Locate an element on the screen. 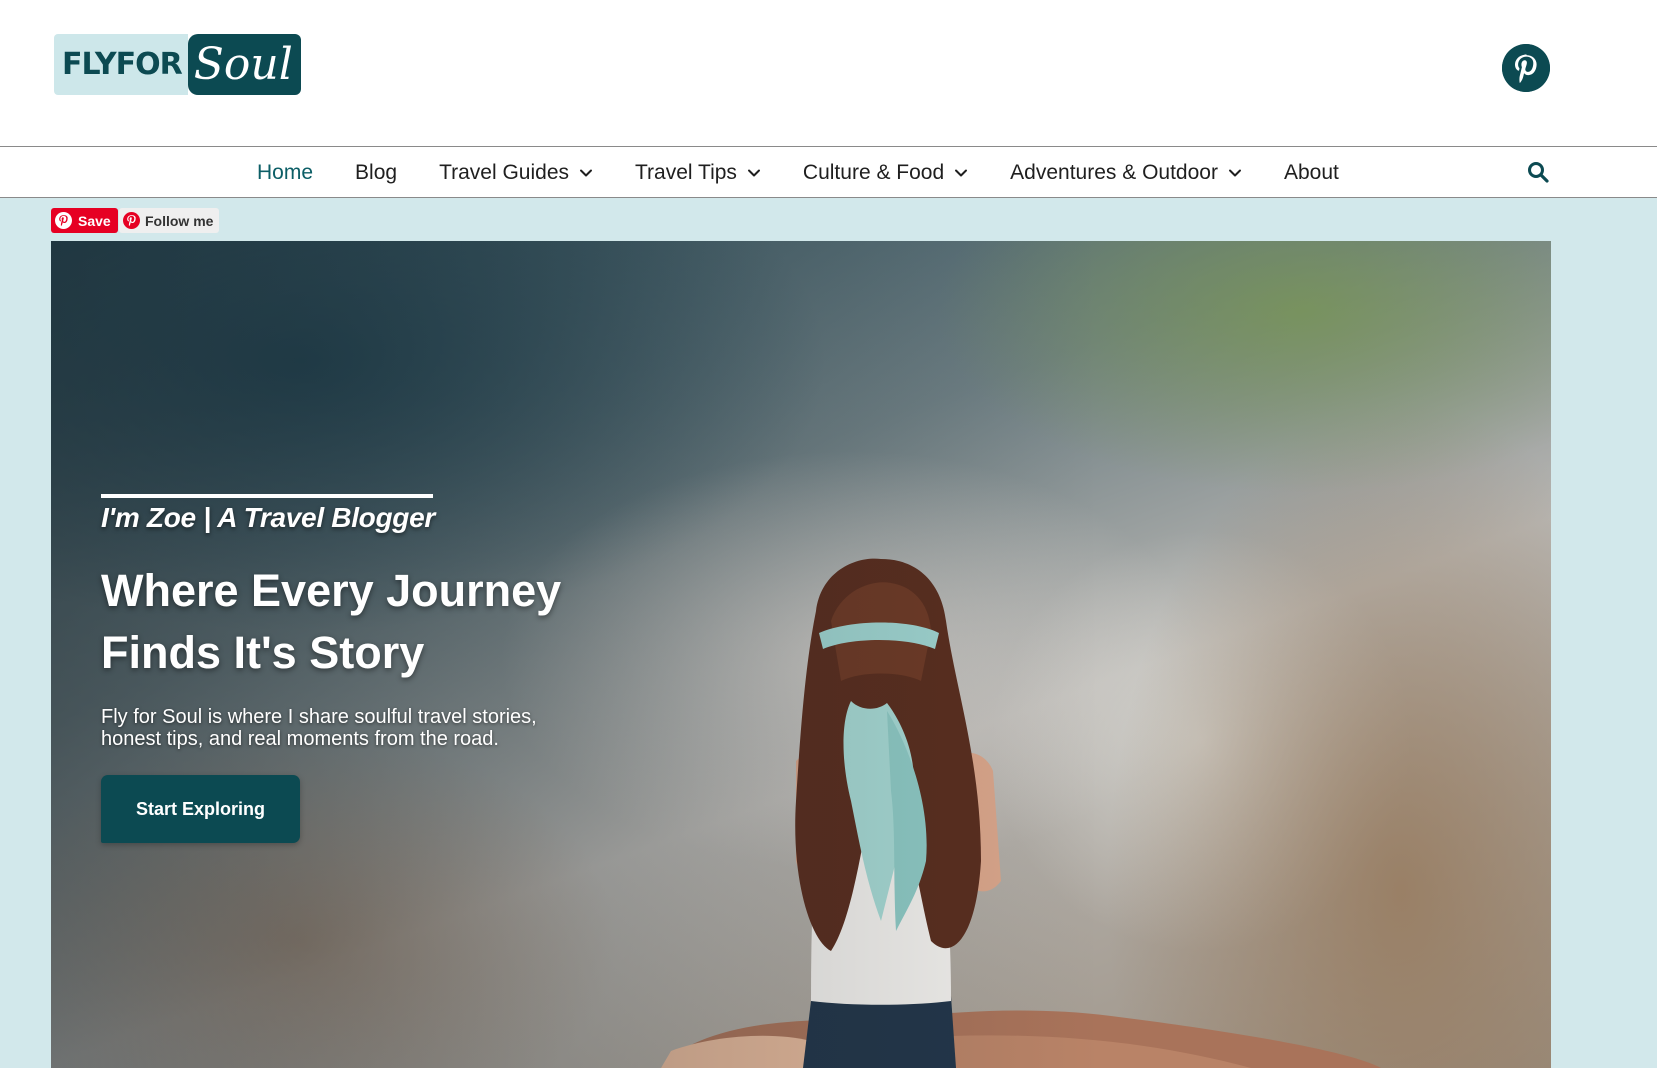  nav-item-label: Travel Guides is located at coordinates (504, 172).